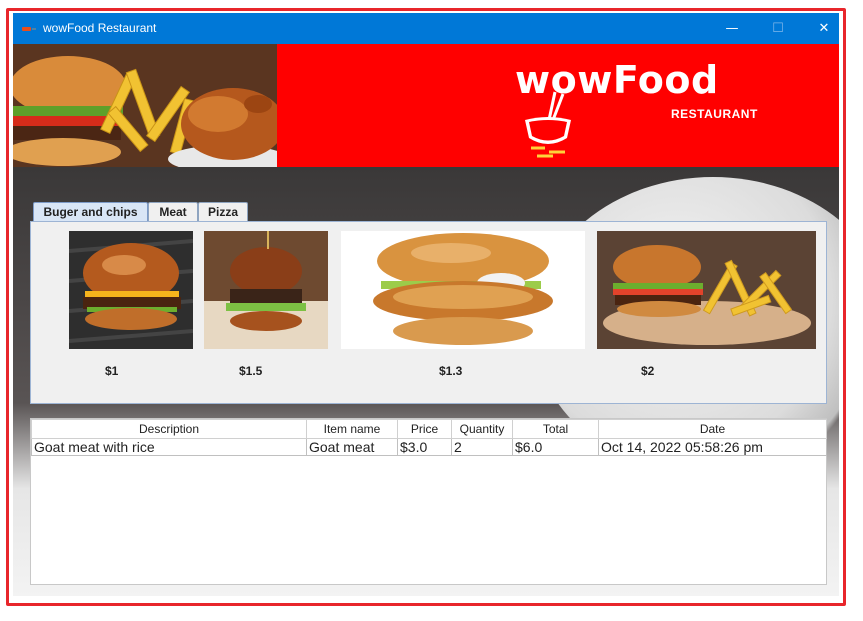 The image size is (863, 621). Describe the element at coordinates (424, 429) in the screenshot. I see `column-header-price: Price` at that location.